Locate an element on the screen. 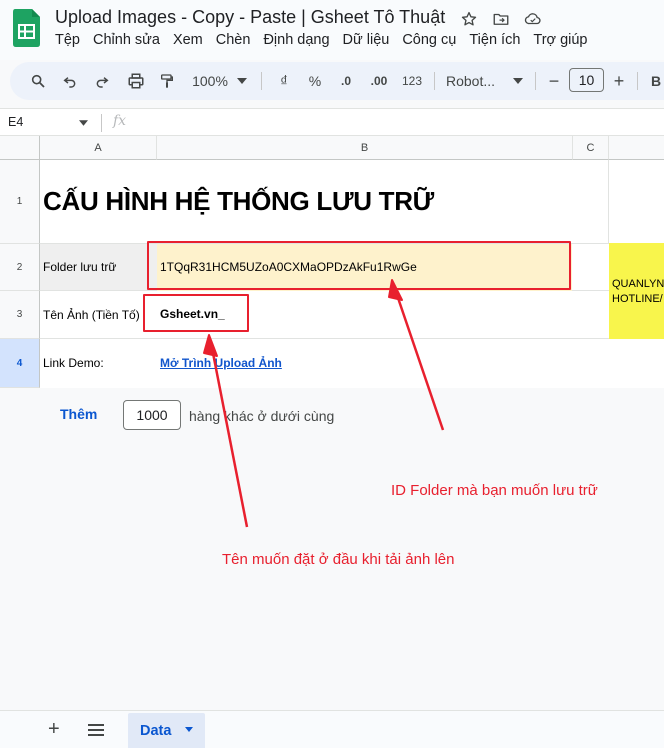  select-all-corner is located at coordinates (20, 148).